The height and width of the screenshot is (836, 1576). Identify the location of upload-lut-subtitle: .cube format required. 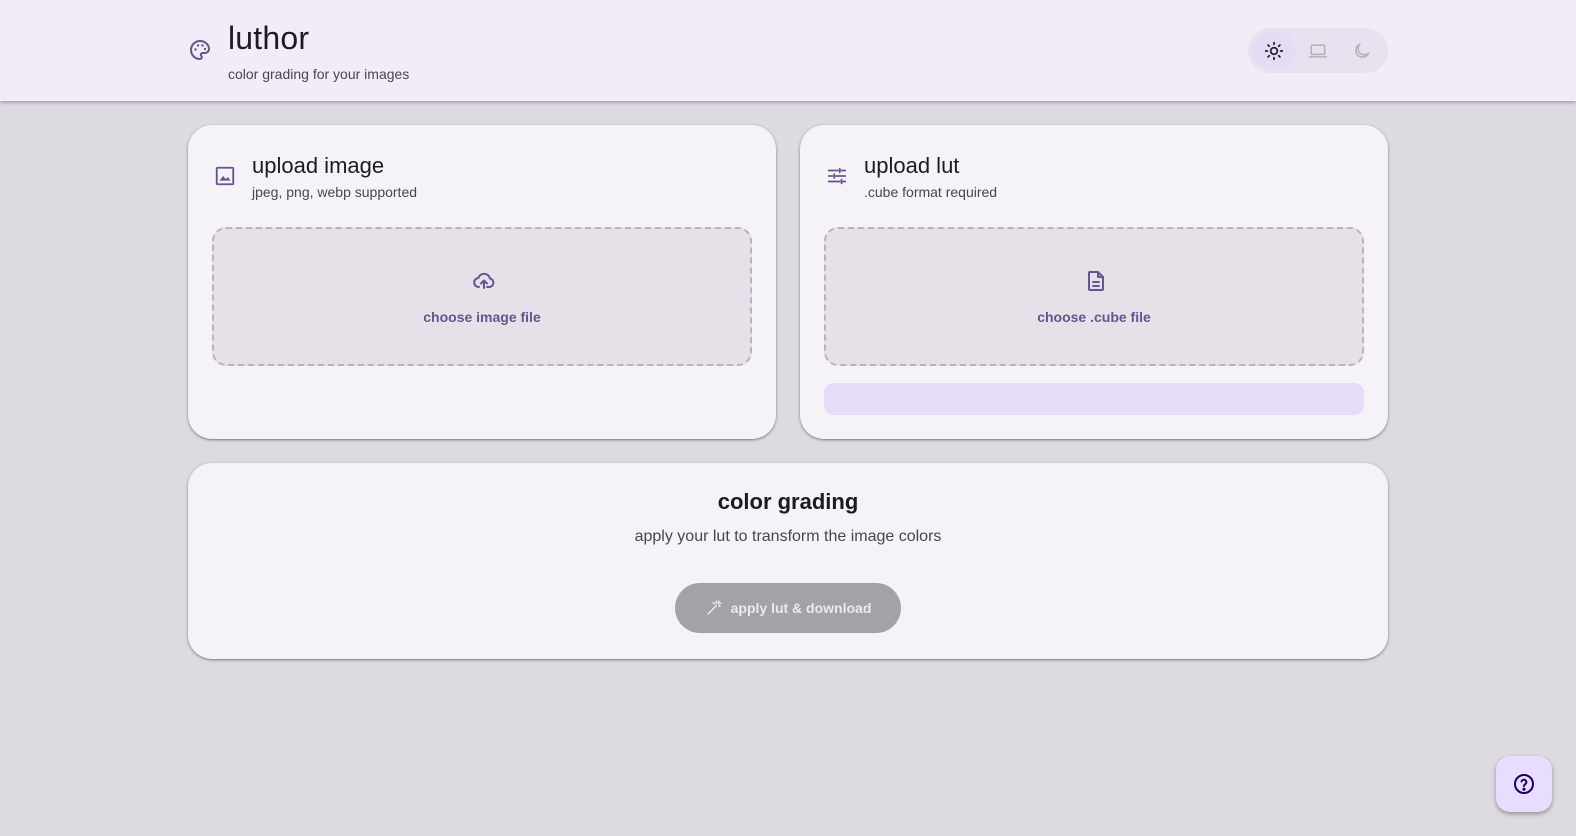
(931, 192).